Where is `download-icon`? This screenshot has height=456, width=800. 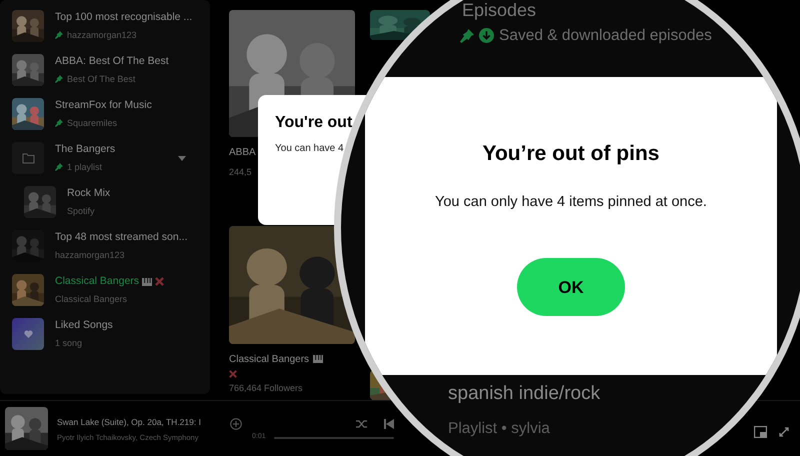
download-icon is located at coordinates (486, 36).